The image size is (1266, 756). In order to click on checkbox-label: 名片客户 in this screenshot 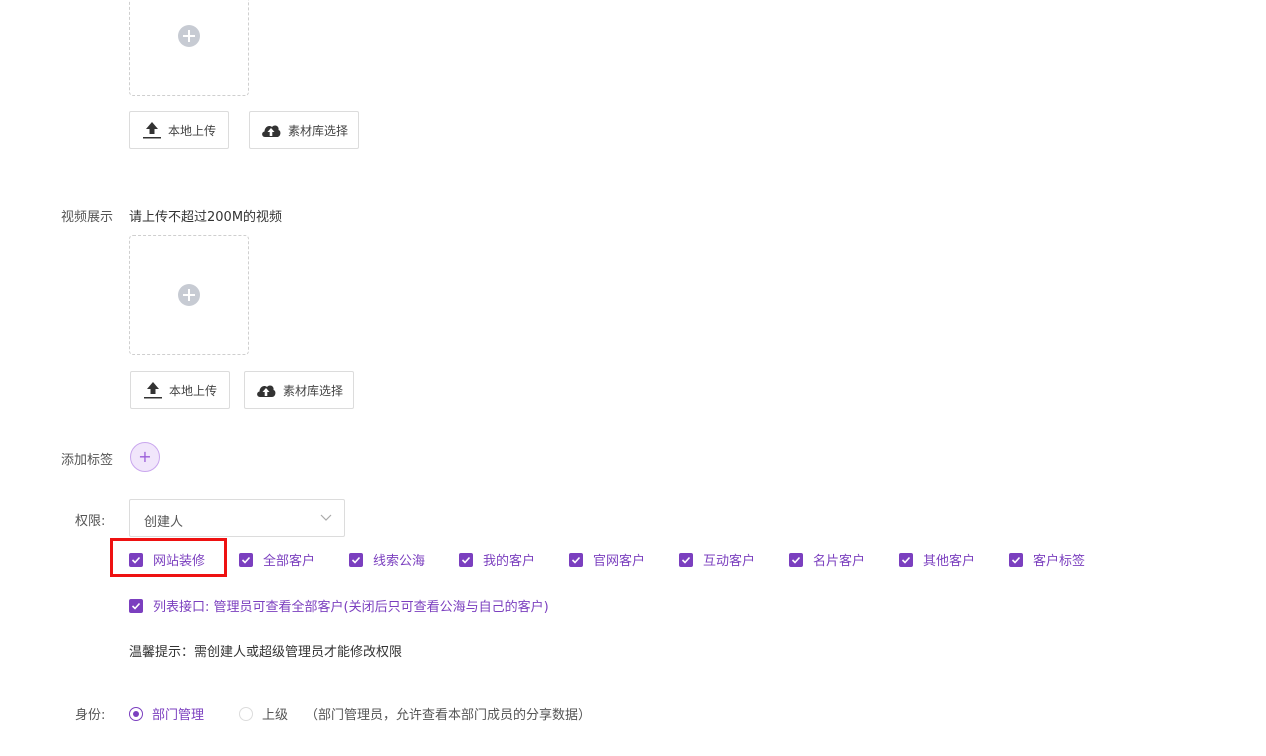, I will do `click(839, 561)`.